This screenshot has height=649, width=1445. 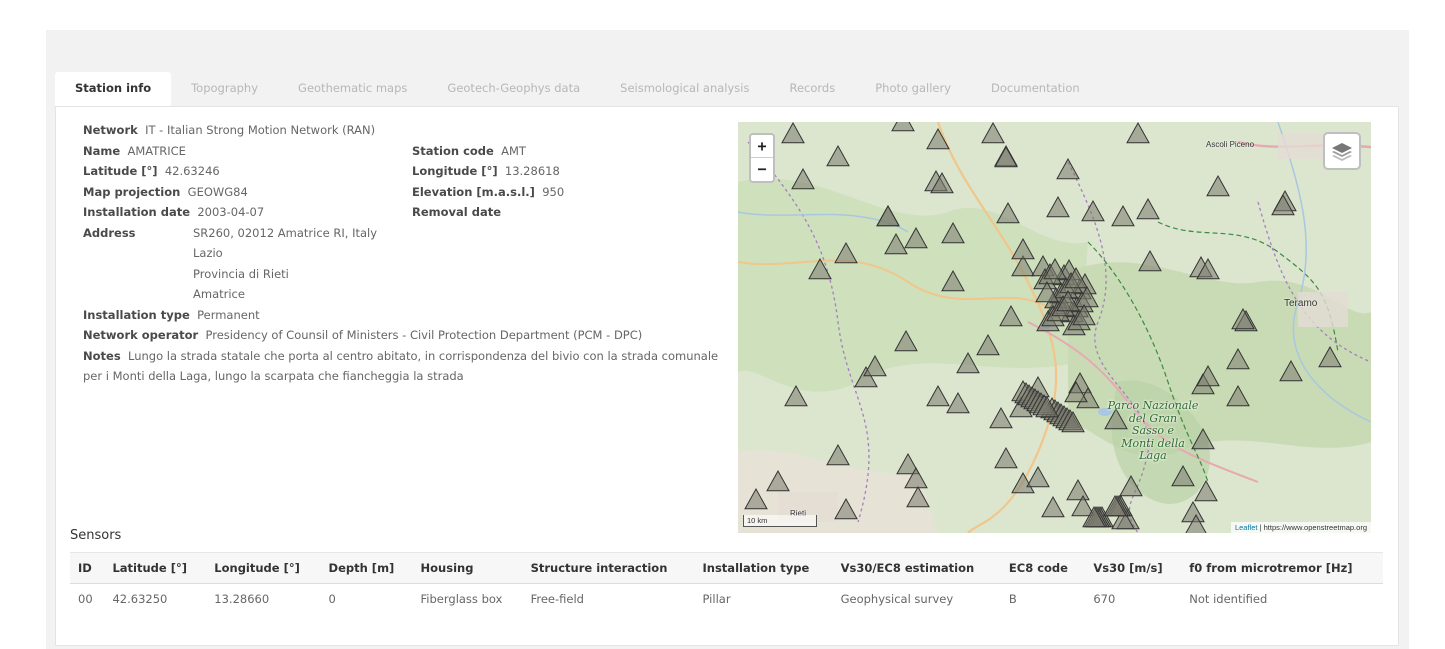 What do you see at coordinates (812, 89) in the screenshot?
I see `tab-records: Records` at bounding box center [812, 89].